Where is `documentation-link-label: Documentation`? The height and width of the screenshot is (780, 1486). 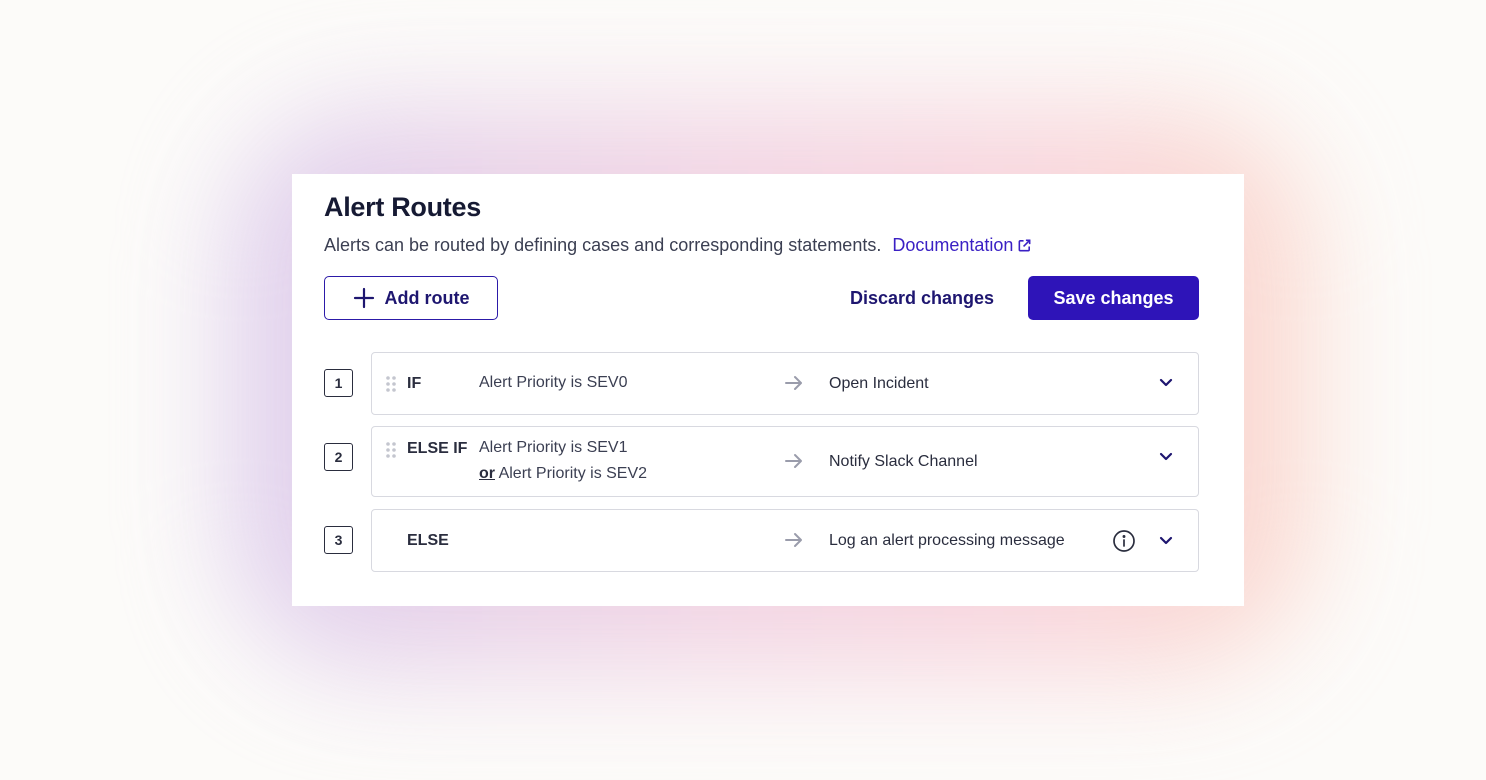 documentation-link-label: Documentation is located at coordinates (953, 245).